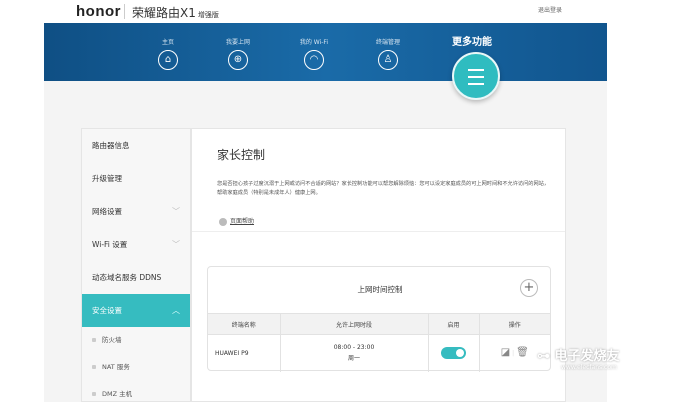 The image size is (683, 408). I want to click on col-time: 允许上网时段, so click(354, 324).